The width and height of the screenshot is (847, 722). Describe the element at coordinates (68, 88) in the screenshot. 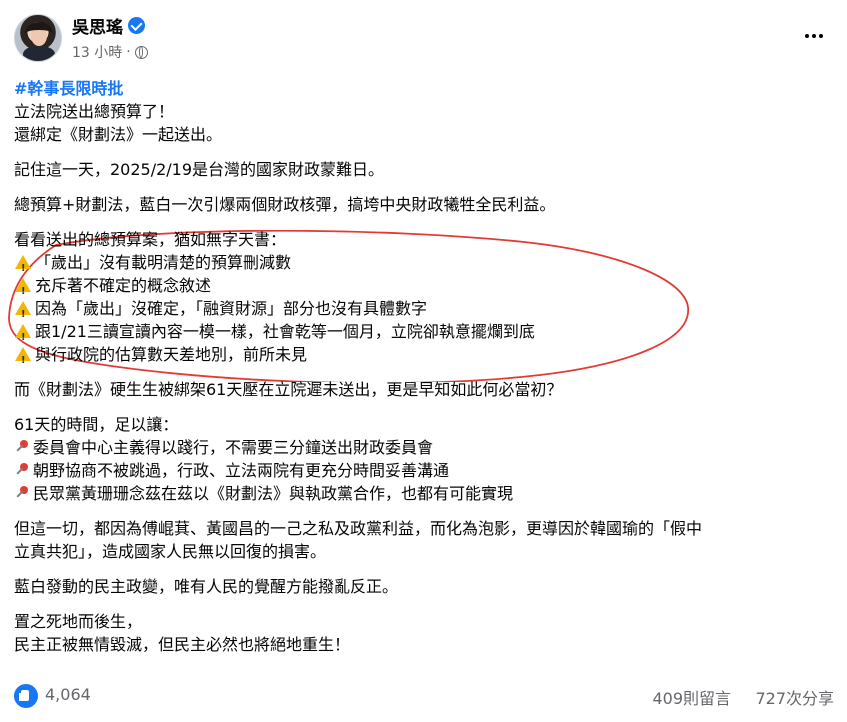

I see `hashtag-link: #幹事長限時批` at that location.